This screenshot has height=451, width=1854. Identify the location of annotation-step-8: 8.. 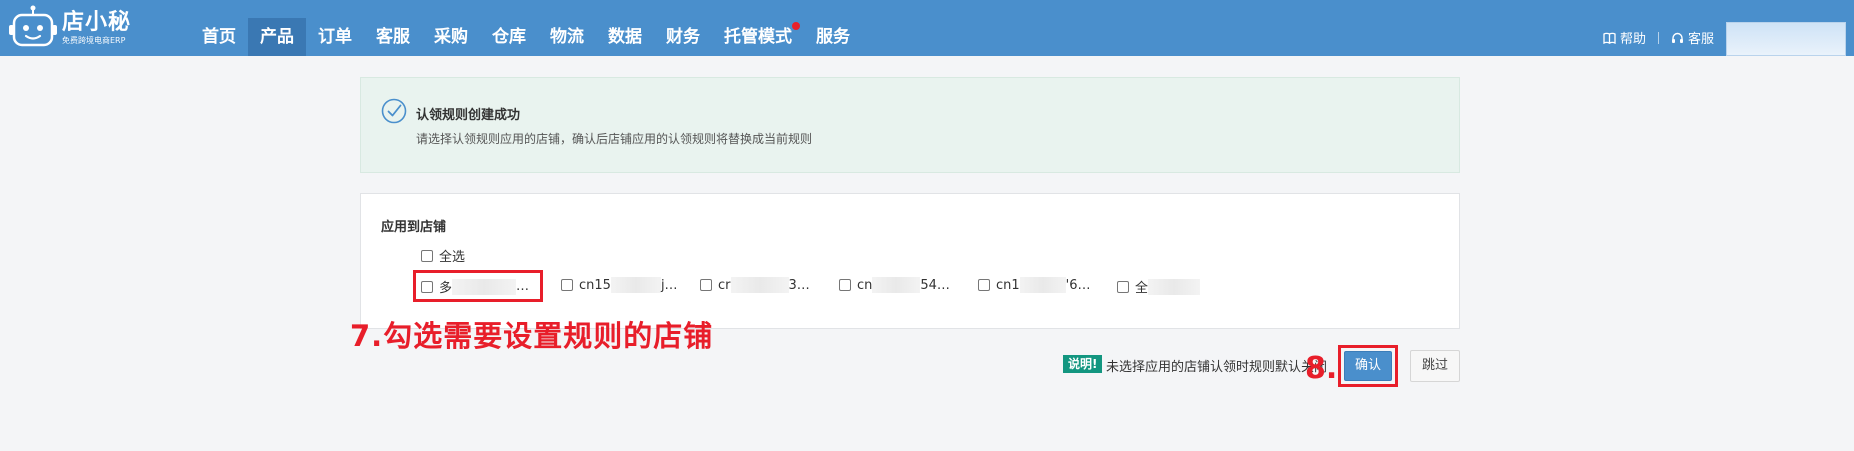
(1321, 368).